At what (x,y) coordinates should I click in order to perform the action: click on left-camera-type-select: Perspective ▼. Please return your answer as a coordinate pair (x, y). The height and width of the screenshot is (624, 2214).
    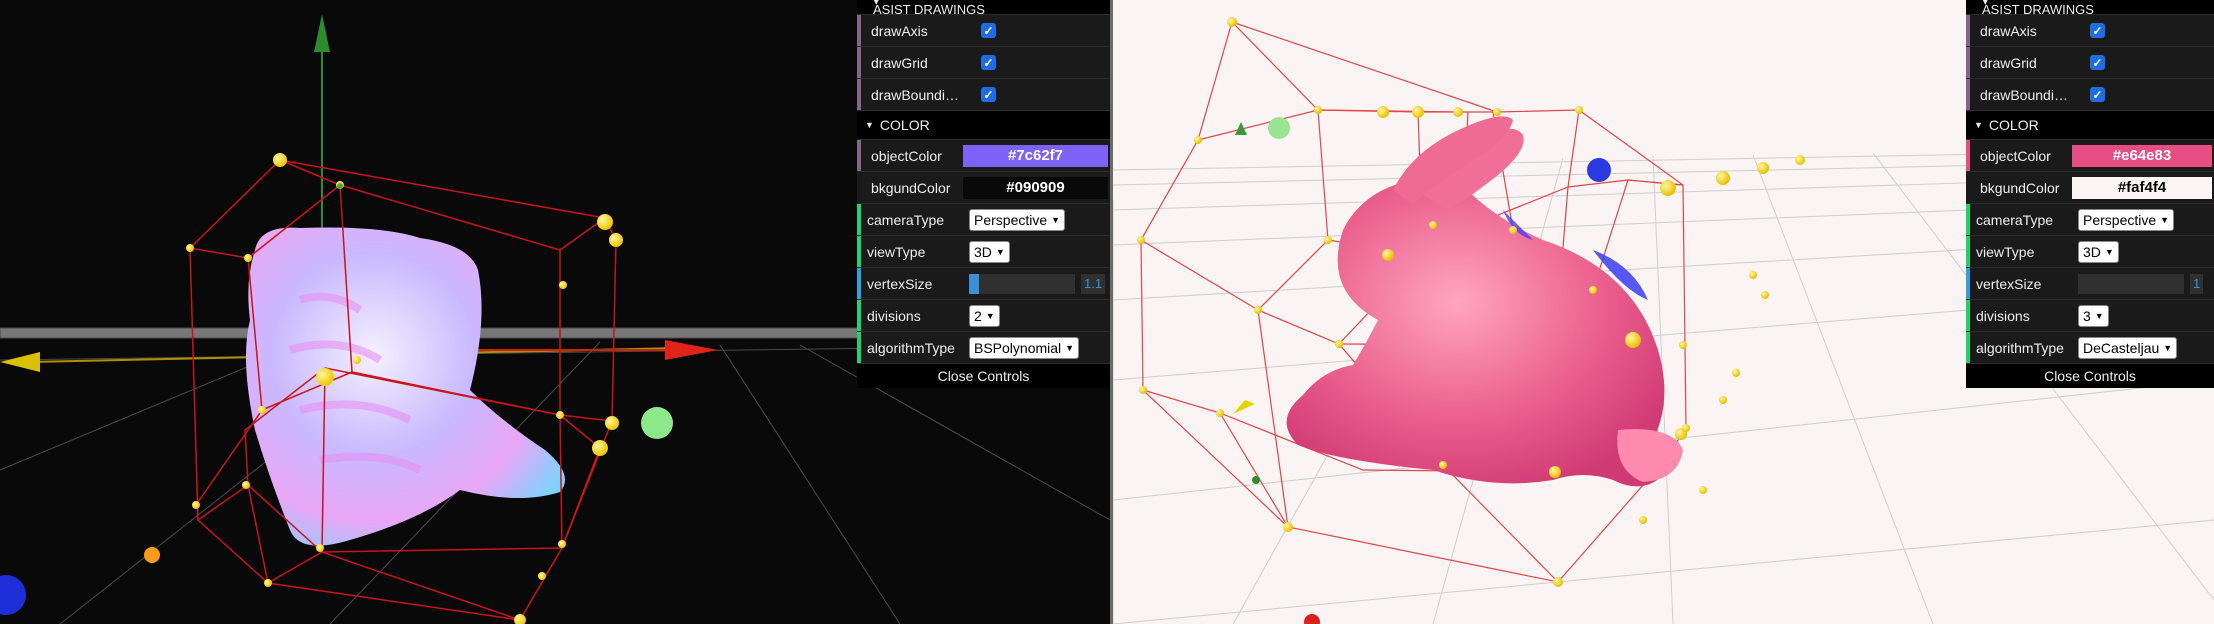
    Looking at the image, I should click on (1017, 219).